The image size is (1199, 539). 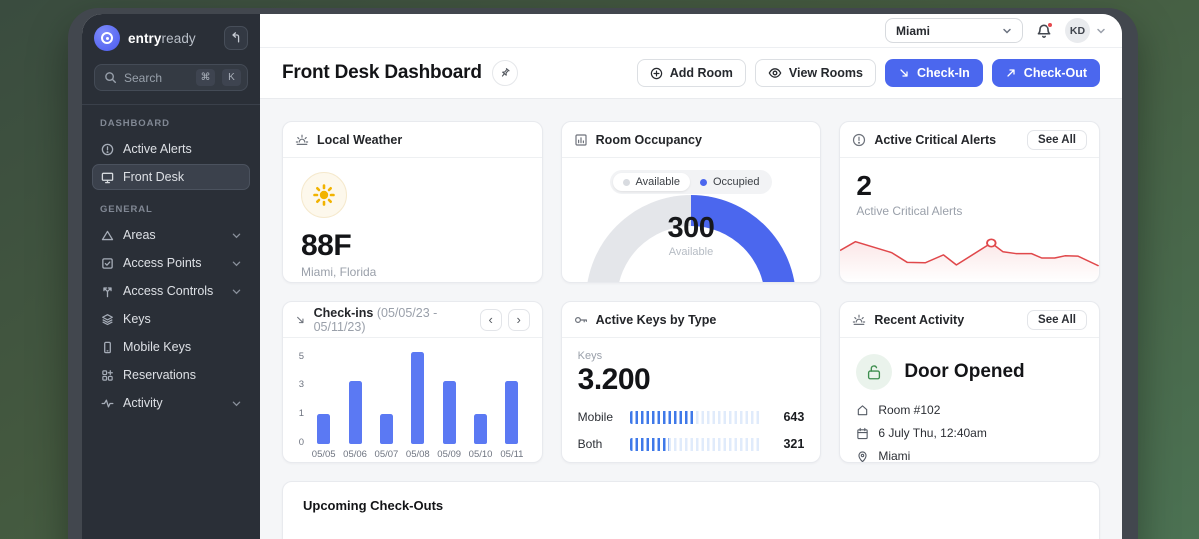 What do you see at coordinates (794, 444) in the screenshot?
I see `meter-value: 321` at bounding box center [794, 444].